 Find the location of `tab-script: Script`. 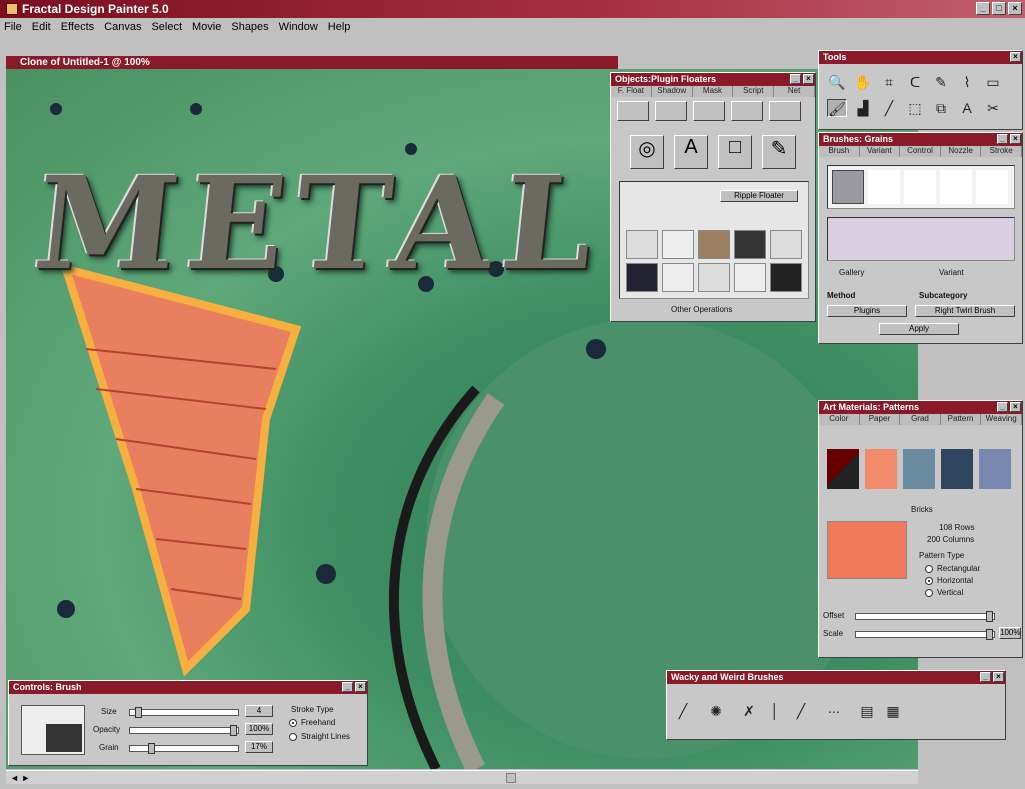

tab-script: Script is located at coordinates (754, 91).